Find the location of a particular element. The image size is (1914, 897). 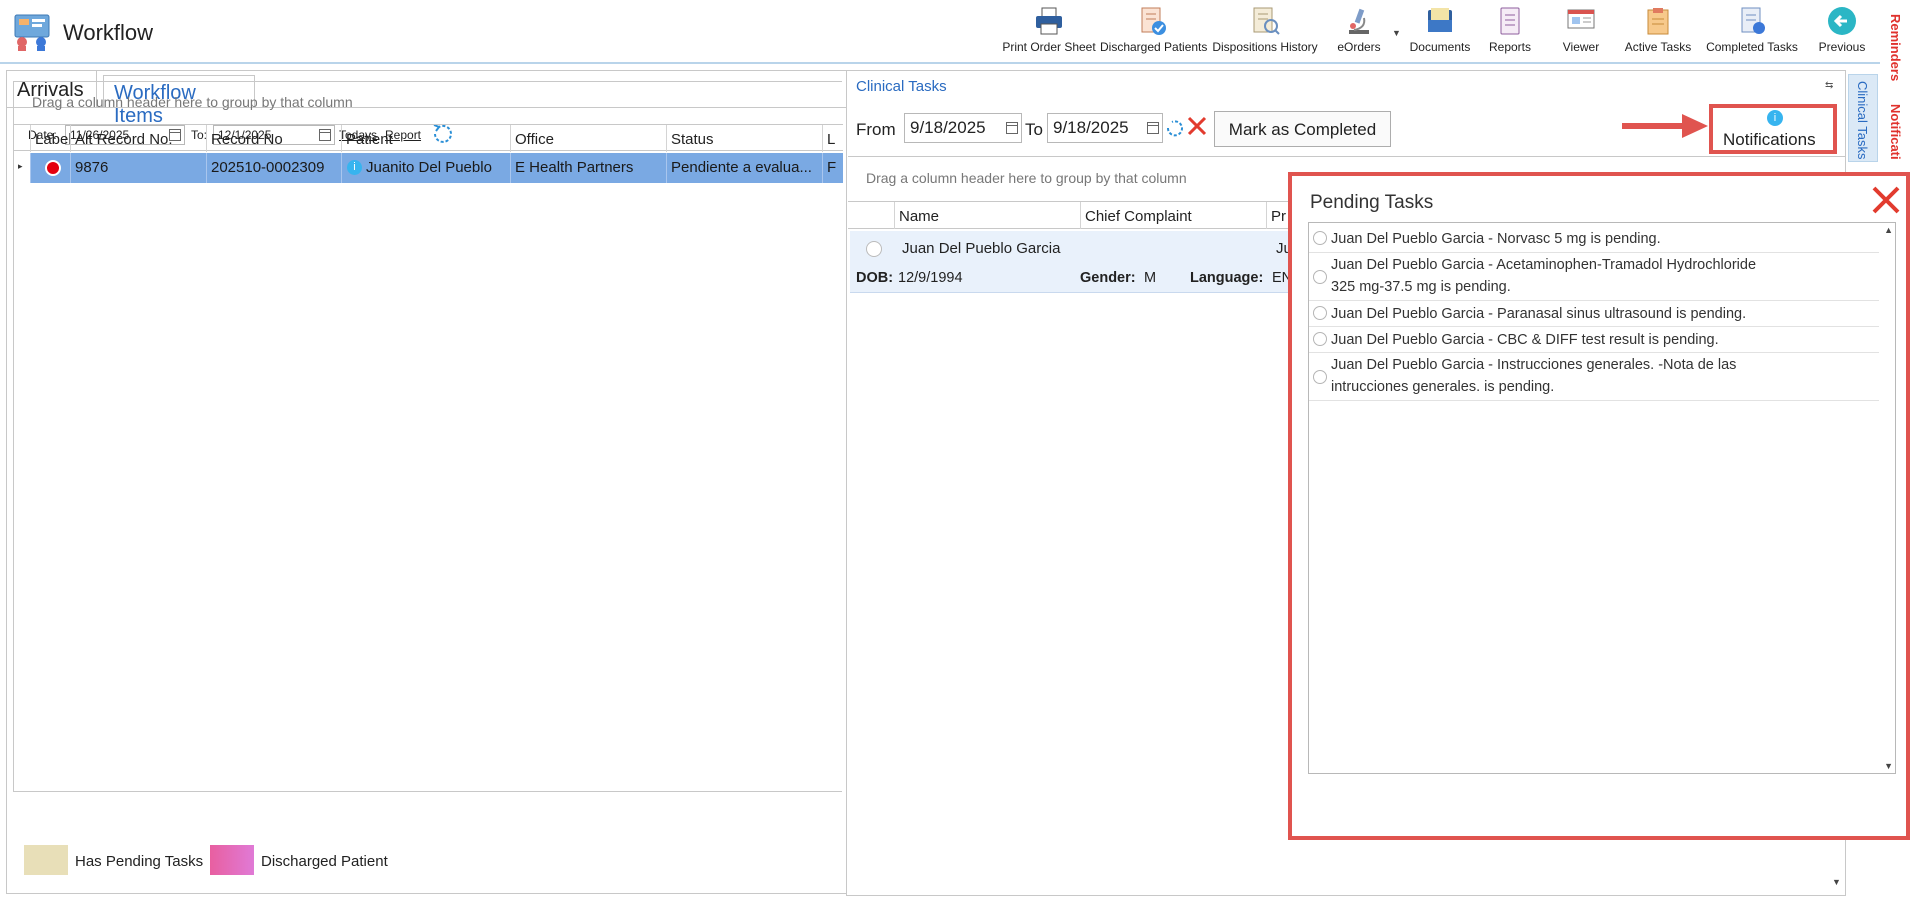

dob-value: 12/9/1994 is located at coordinates (930, 278).